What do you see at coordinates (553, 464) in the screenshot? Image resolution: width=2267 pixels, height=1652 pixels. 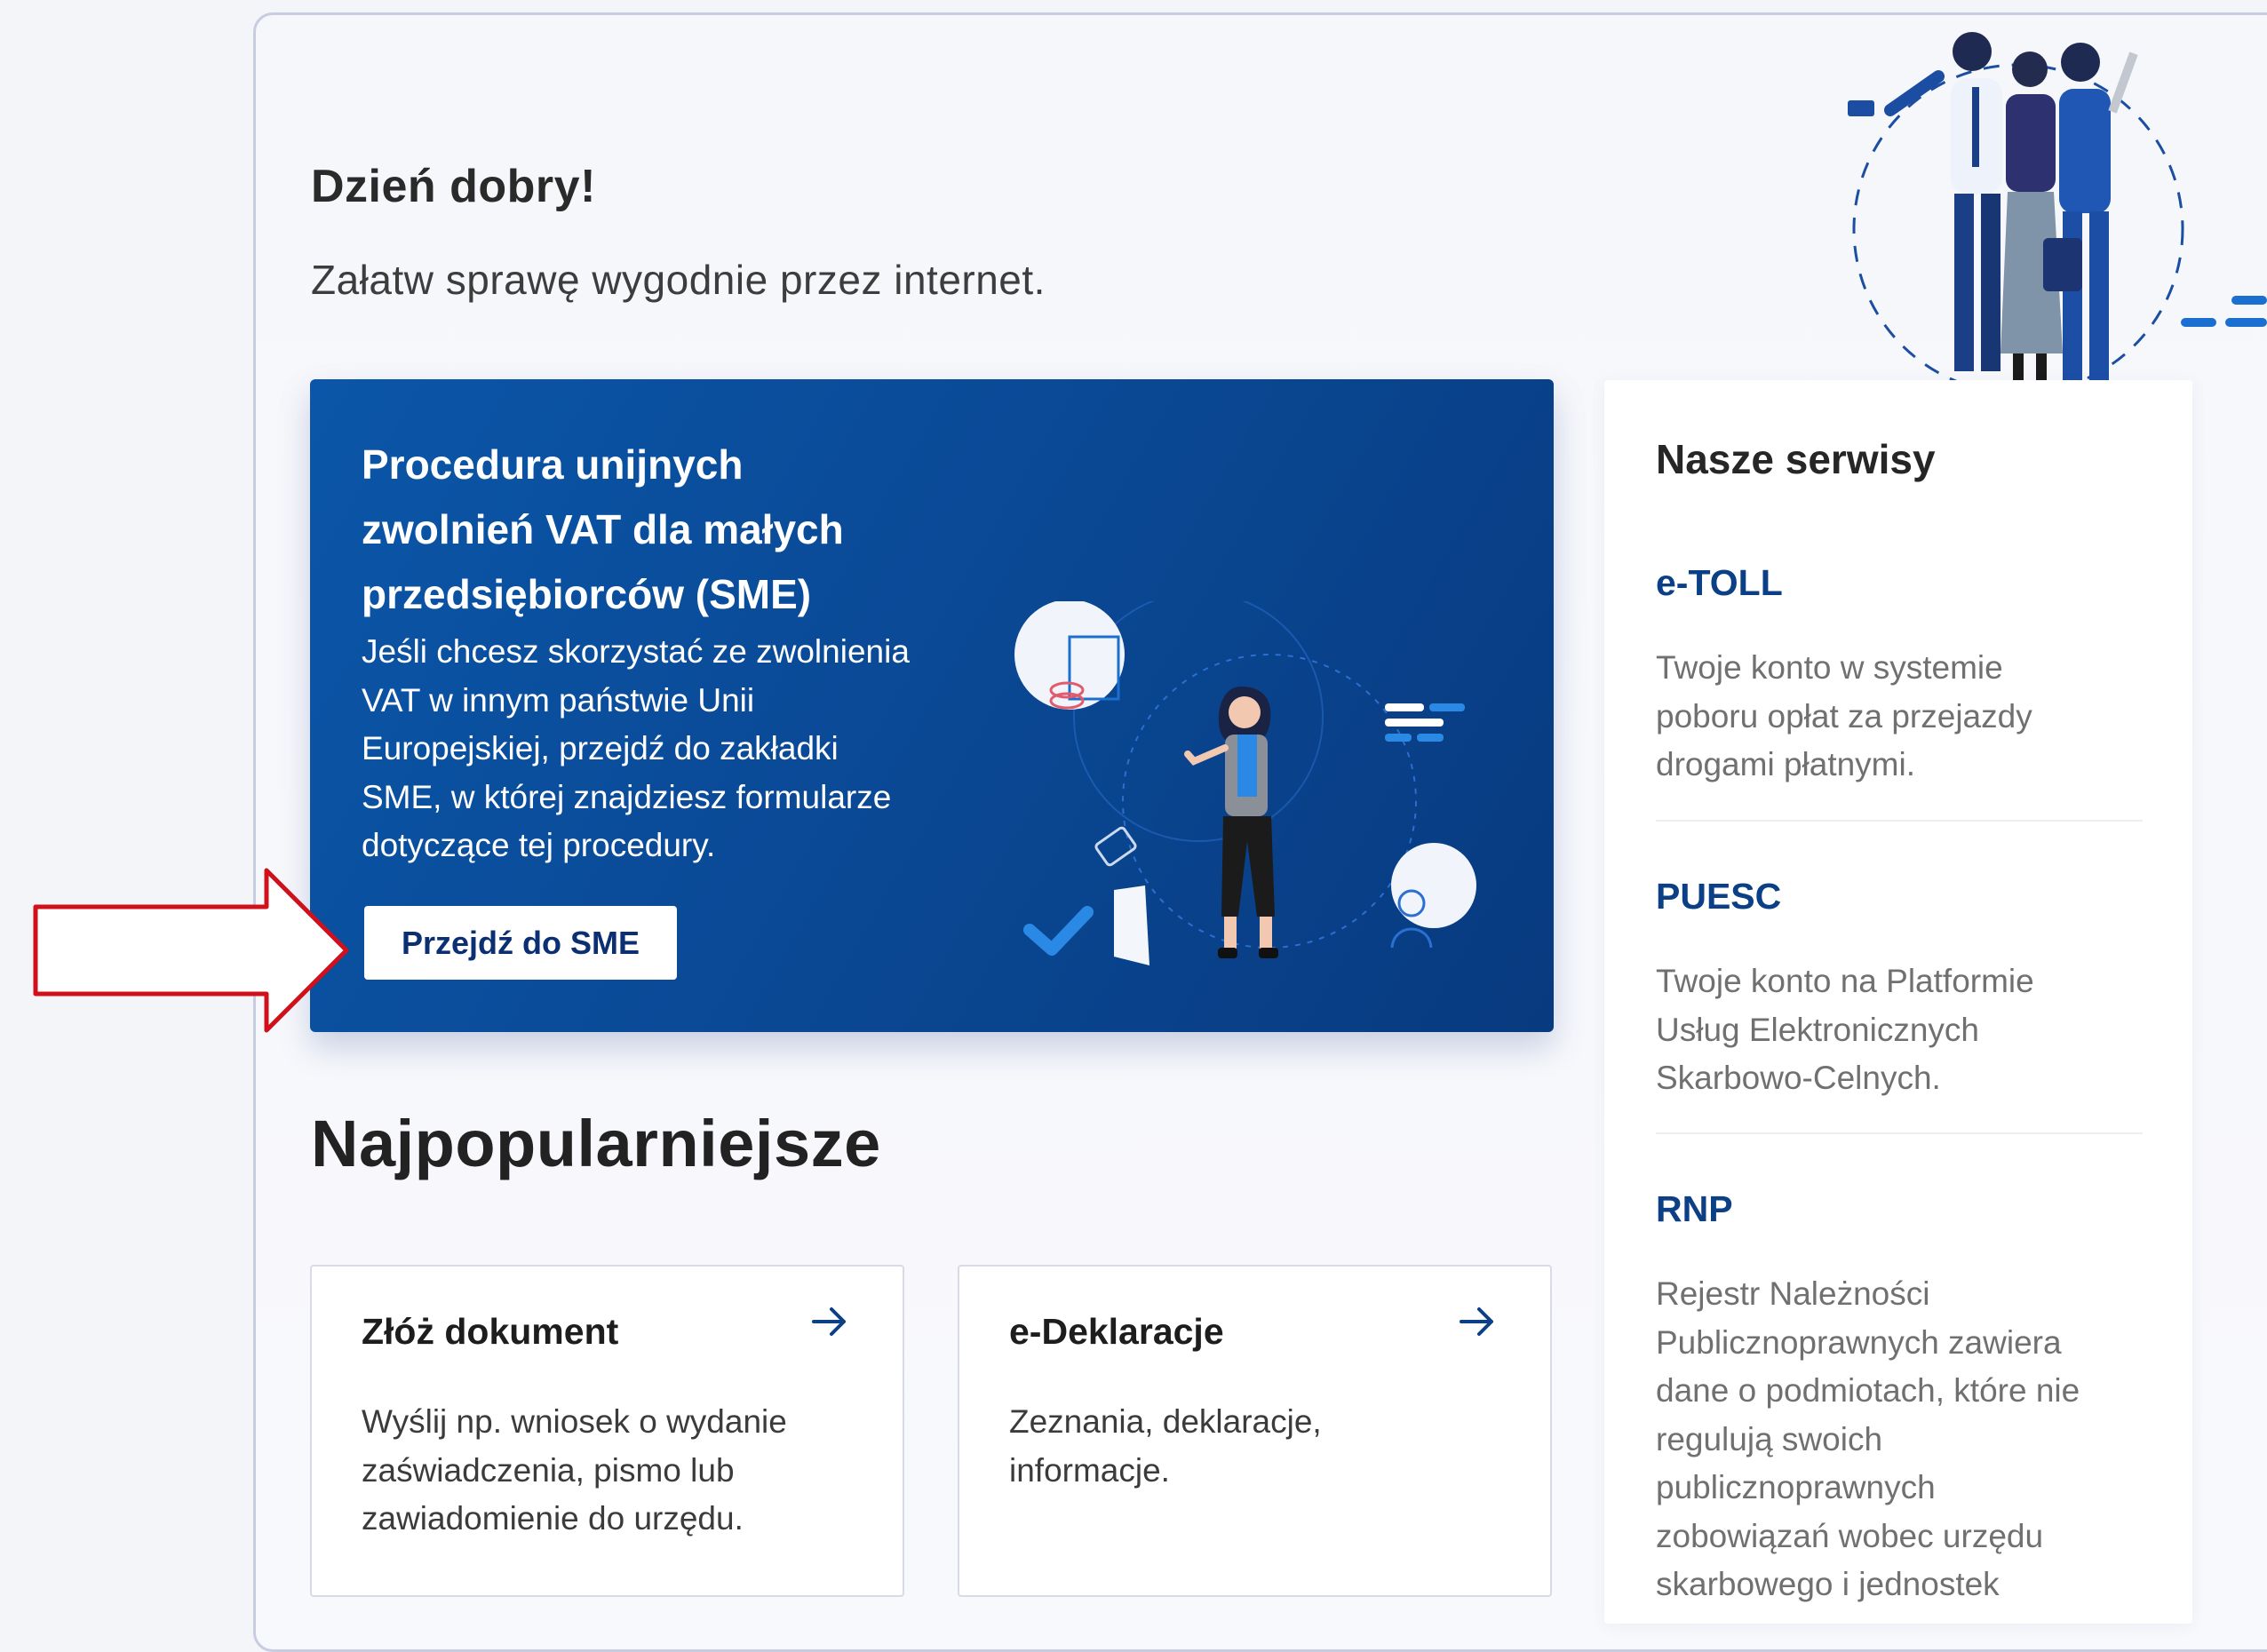 I see `promo-title-line: Procedura unijnych` at bounding box center [553, 464].